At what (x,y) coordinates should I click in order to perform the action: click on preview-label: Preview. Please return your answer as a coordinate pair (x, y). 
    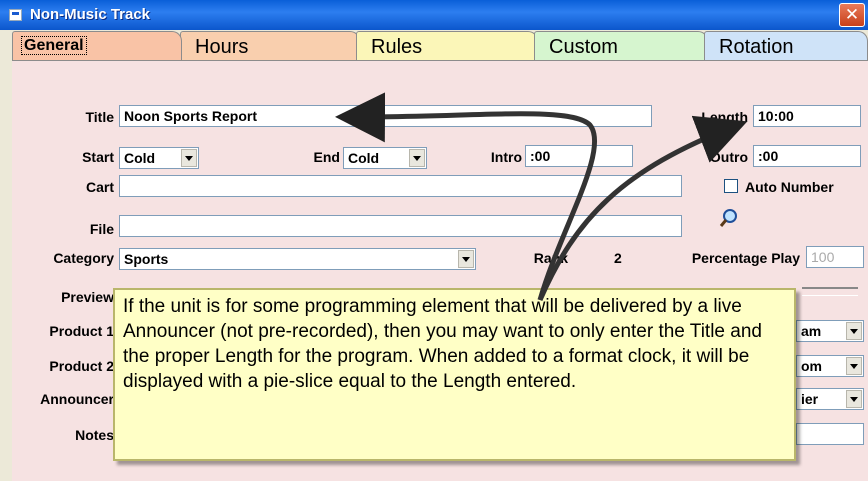
    Looking at the image, I should click on (87, 297).